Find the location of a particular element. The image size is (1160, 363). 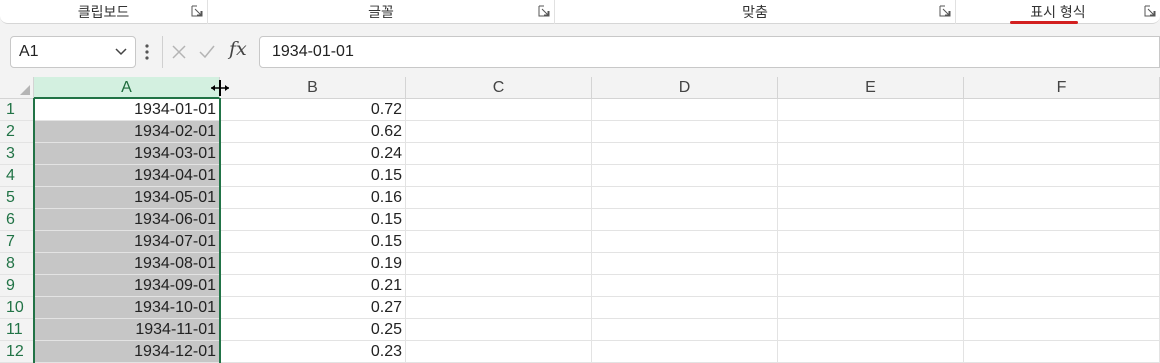

cell-d4 is located at coordinates (685, 176).